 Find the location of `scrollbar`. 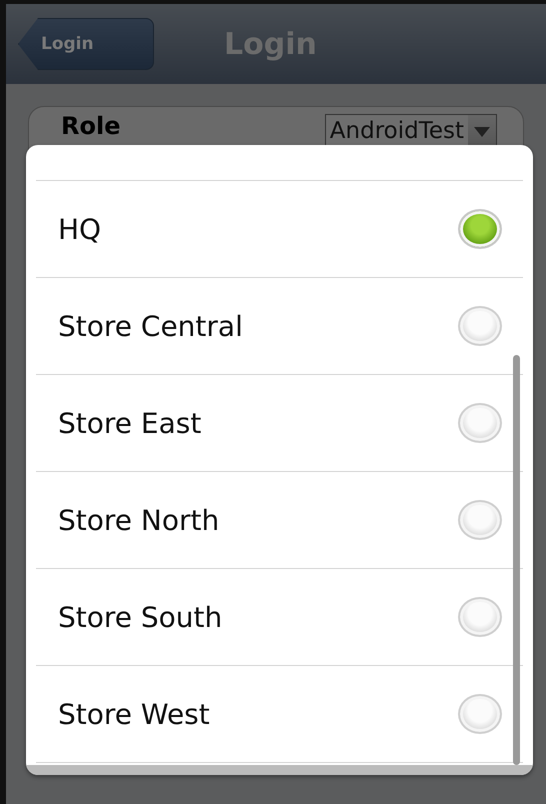

scrollbar is located at coordinates (516, 560).